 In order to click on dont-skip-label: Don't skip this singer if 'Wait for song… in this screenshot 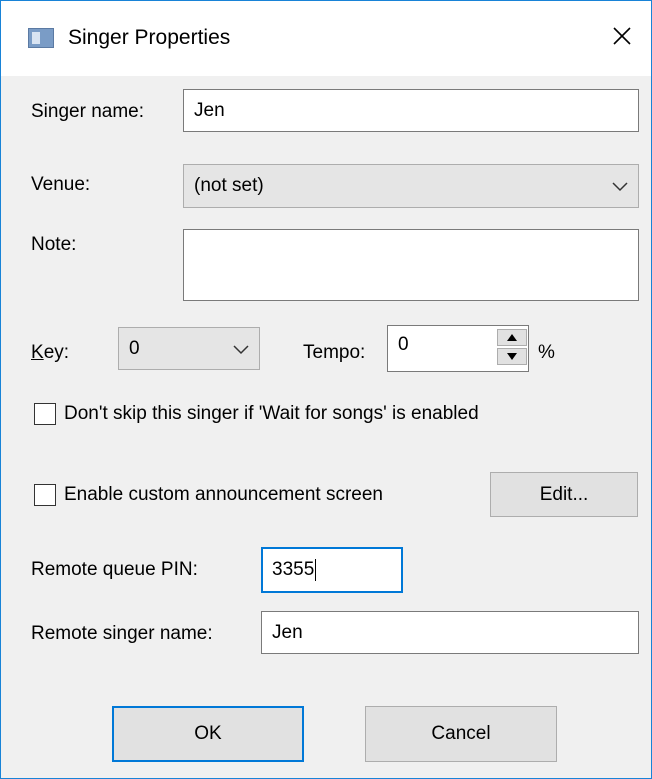, I will do `click(271, 414)`.